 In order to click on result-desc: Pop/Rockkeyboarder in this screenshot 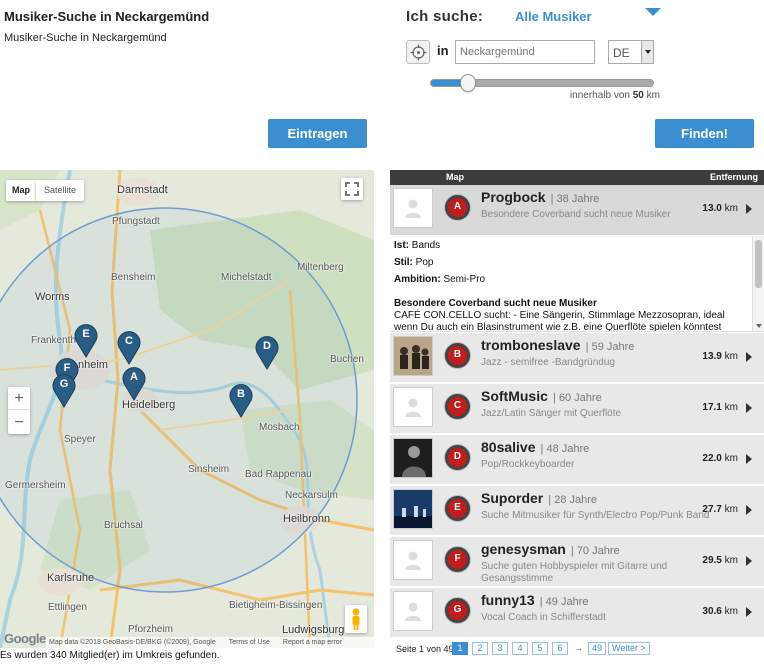, I will do `click(528, 464)`.